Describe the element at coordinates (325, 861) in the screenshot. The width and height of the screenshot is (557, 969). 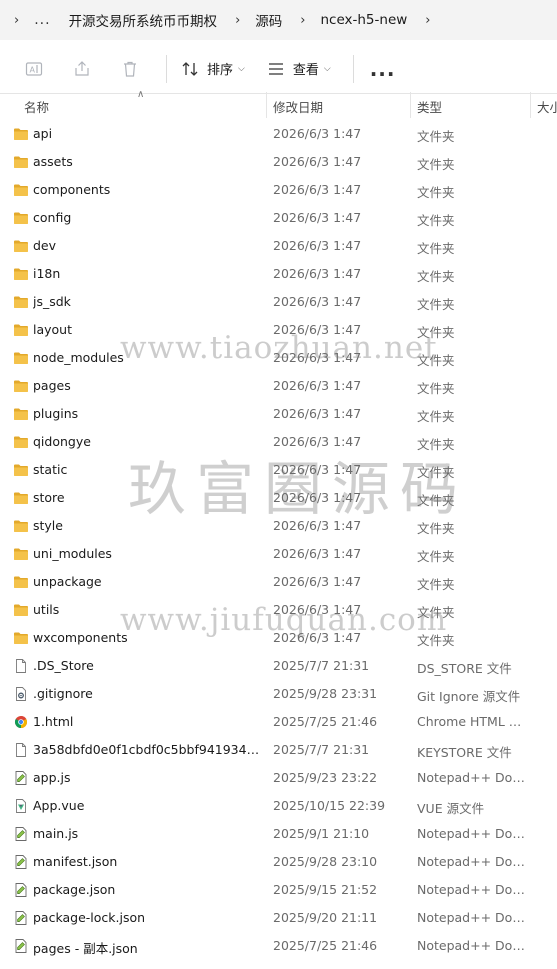
I see `file-modified-date: 2025/9/28 23:10` at that location.